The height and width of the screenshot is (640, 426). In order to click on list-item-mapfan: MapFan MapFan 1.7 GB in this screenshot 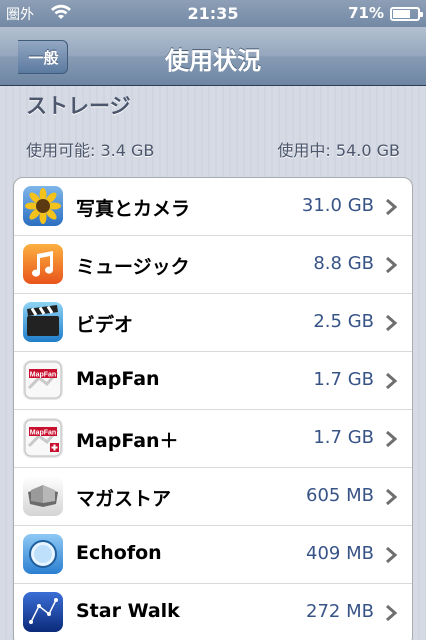, I will do `click(213, 381)`.